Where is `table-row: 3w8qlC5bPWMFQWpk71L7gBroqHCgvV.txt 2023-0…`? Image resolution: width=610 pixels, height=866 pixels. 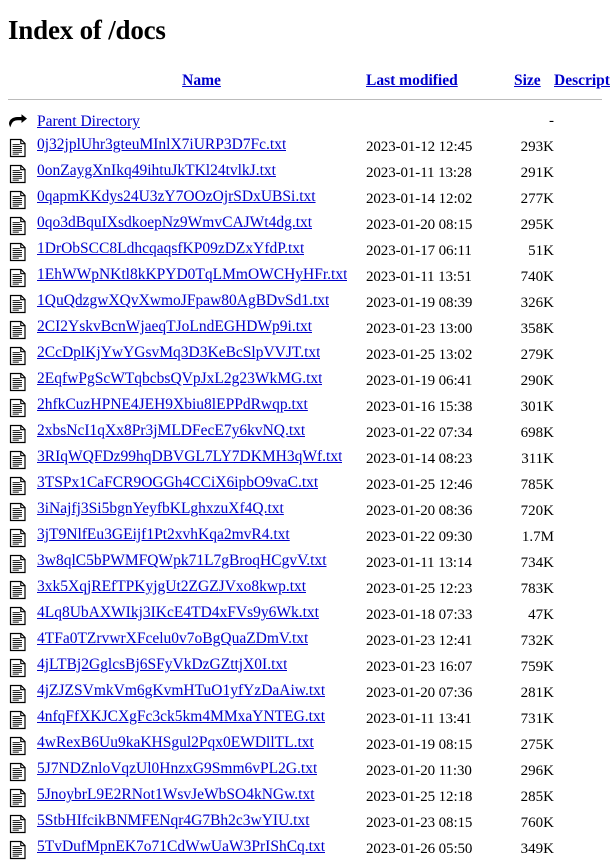
table-row: 3w8qlC5bPWMFQWpk71L7gBroqHCgvV.txt 2023-0… is located at coordinates (305, 564).